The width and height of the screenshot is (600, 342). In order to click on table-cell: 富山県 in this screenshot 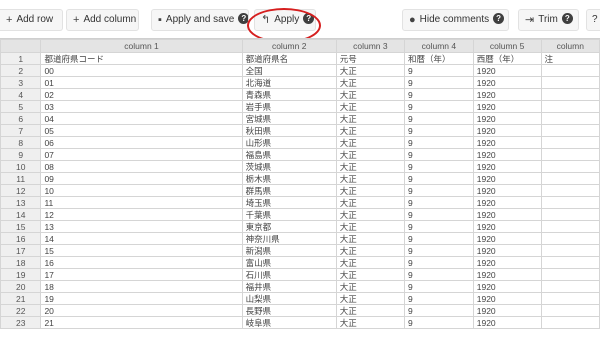, I will do `click(289, 262)`.